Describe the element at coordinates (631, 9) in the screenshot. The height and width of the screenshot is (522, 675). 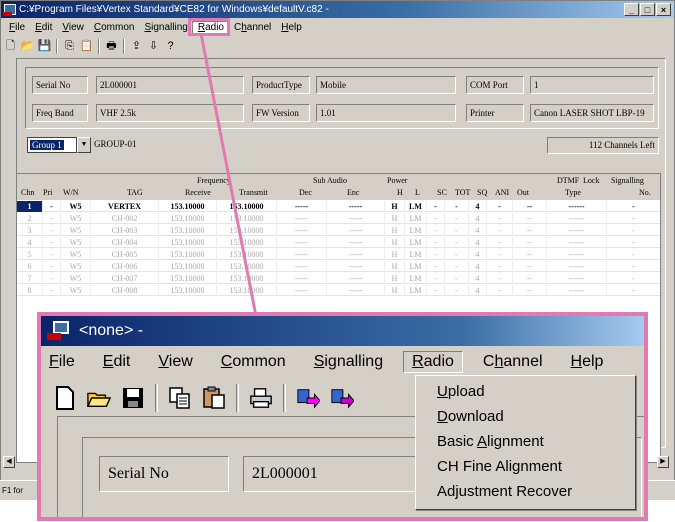
I see `minimize-button: _` at that location.